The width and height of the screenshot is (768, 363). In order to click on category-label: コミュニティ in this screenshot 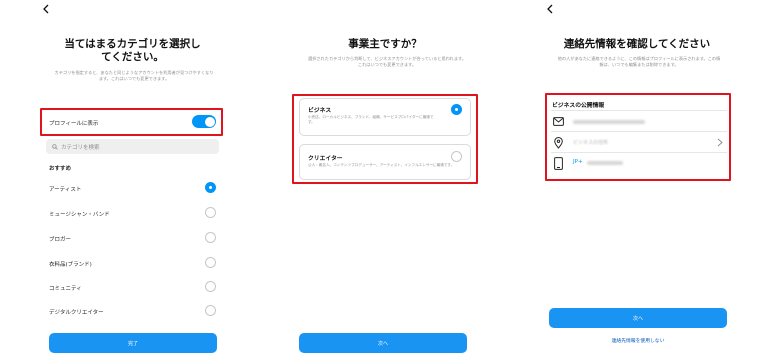, I will do `click(65, 289)`.